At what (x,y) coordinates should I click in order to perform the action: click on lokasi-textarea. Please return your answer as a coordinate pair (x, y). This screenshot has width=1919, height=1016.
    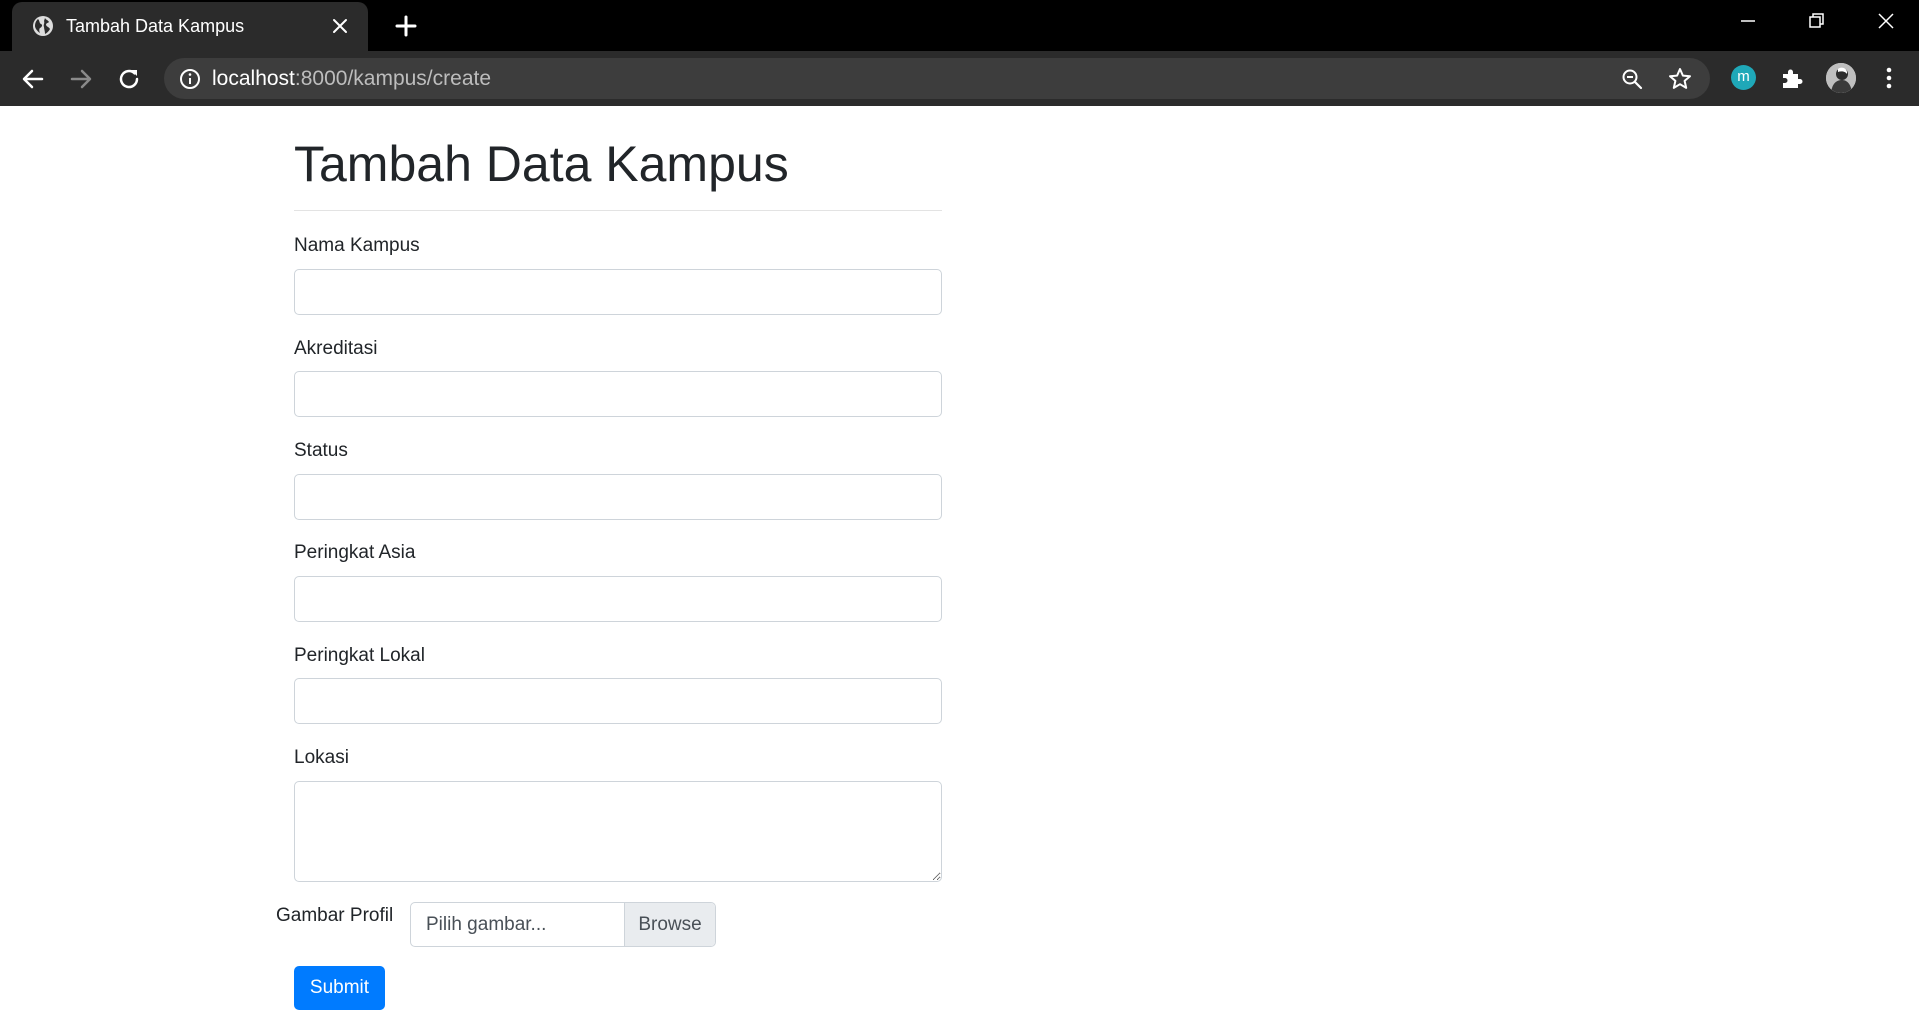
    Looking at the image, I should click on (618, 831).